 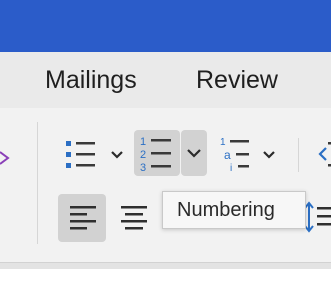 I want to click on group-separator, so click(x=37, y=183).